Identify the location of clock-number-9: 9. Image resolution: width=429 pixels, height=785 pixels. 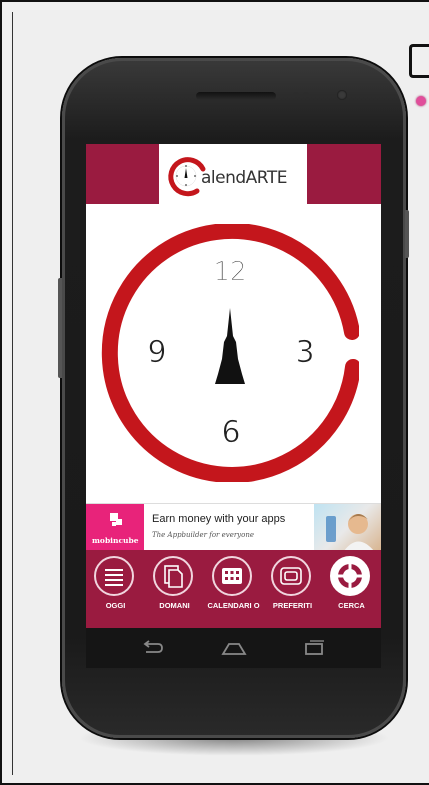
(156, 352).